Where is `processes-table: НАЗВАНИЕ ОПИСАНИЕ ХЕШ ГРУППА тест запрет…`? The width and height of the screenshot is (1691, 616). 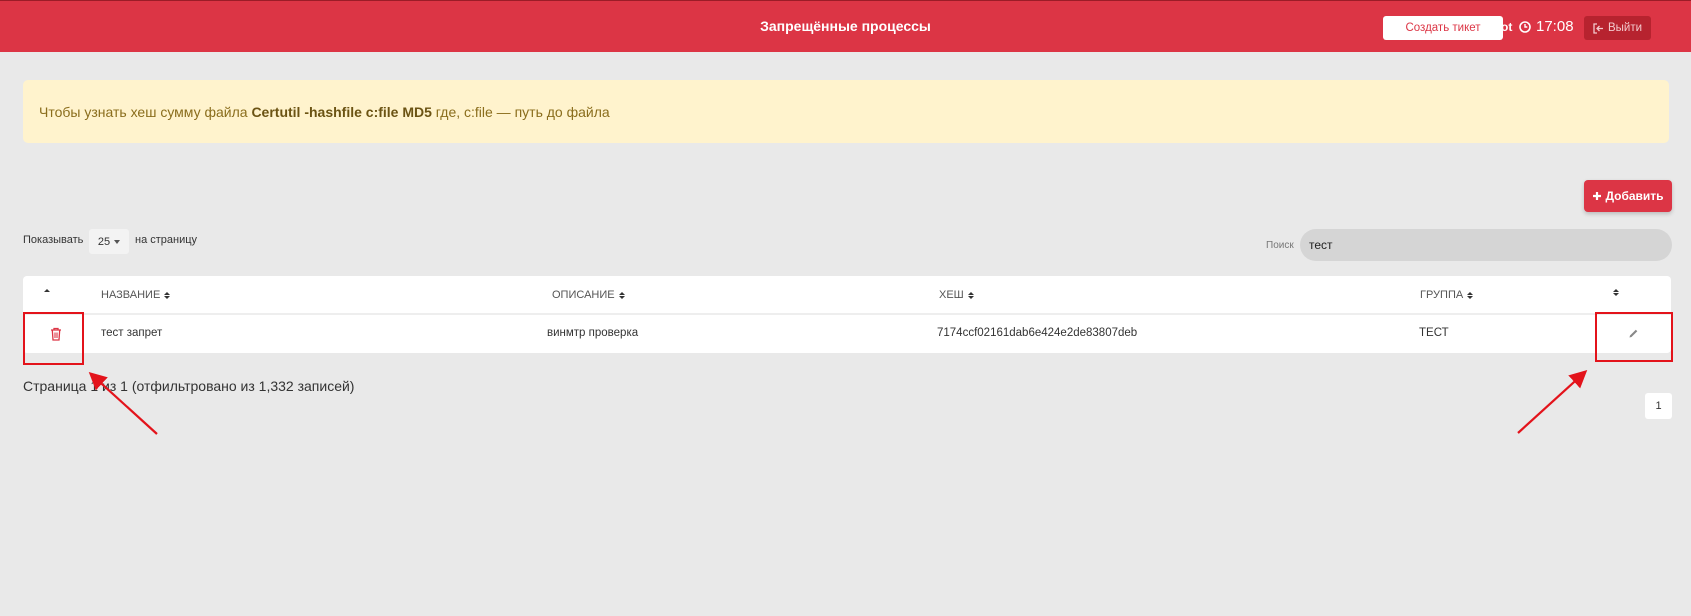 processes-table: НАЗВАНИЕ ОПИСАНИЕ ХЕШ ГРУППА тест запрет… is located at coordinates (847, 314).